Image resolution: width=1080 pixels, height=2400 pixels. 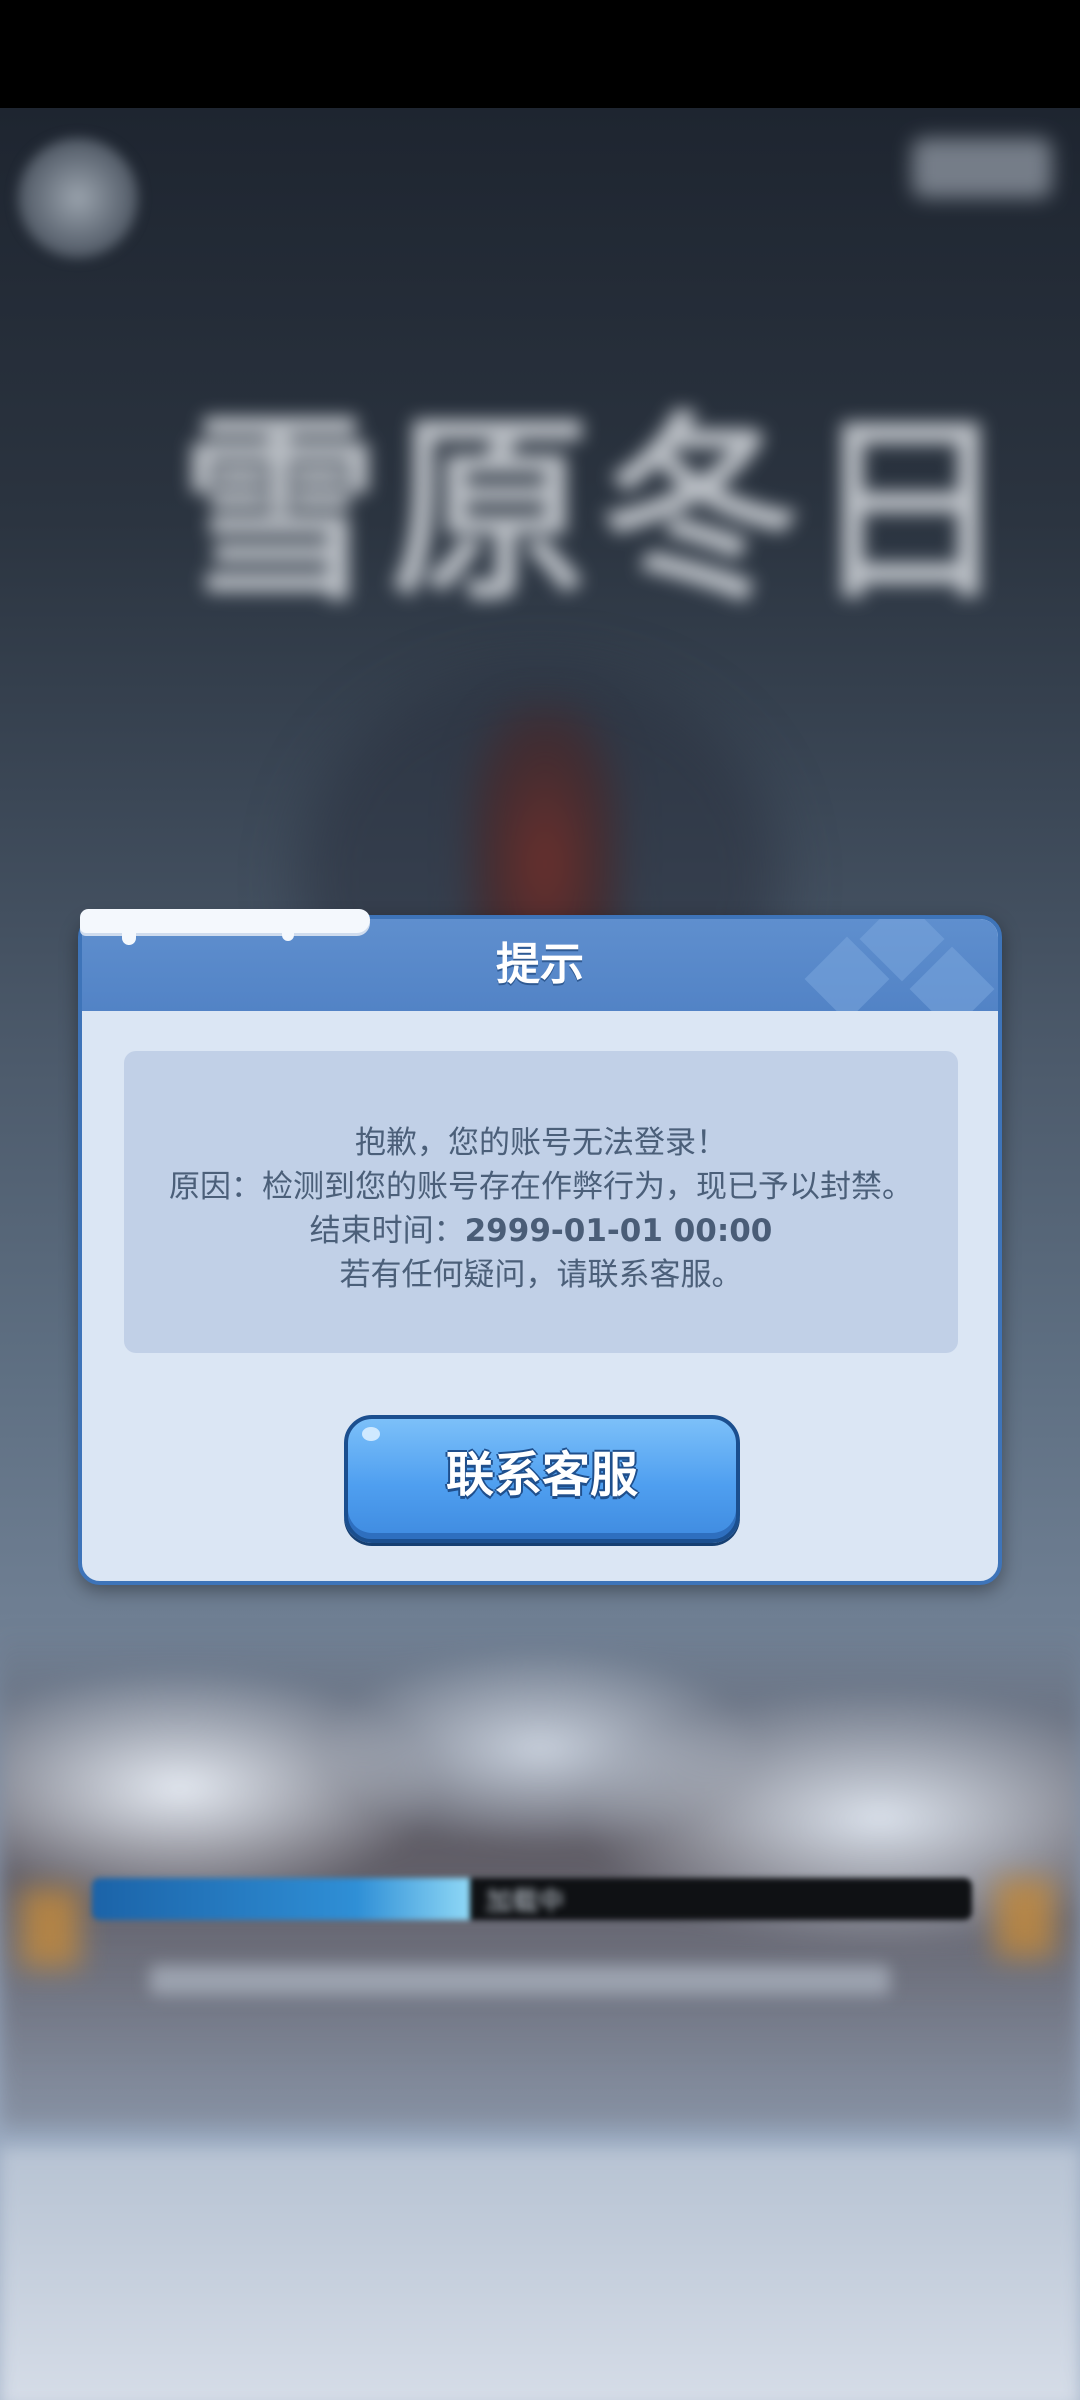 I want to click on loading-tip, so click(x=520, y=1980).